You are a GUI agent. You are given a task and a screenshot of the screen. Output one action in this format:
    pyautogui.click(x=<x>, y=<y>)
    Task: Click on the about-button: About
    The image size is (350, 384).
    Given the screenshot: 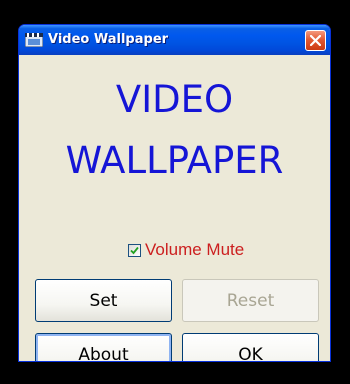 What is the action you would take?
    pyautogui.click(x=103, y=347)
    